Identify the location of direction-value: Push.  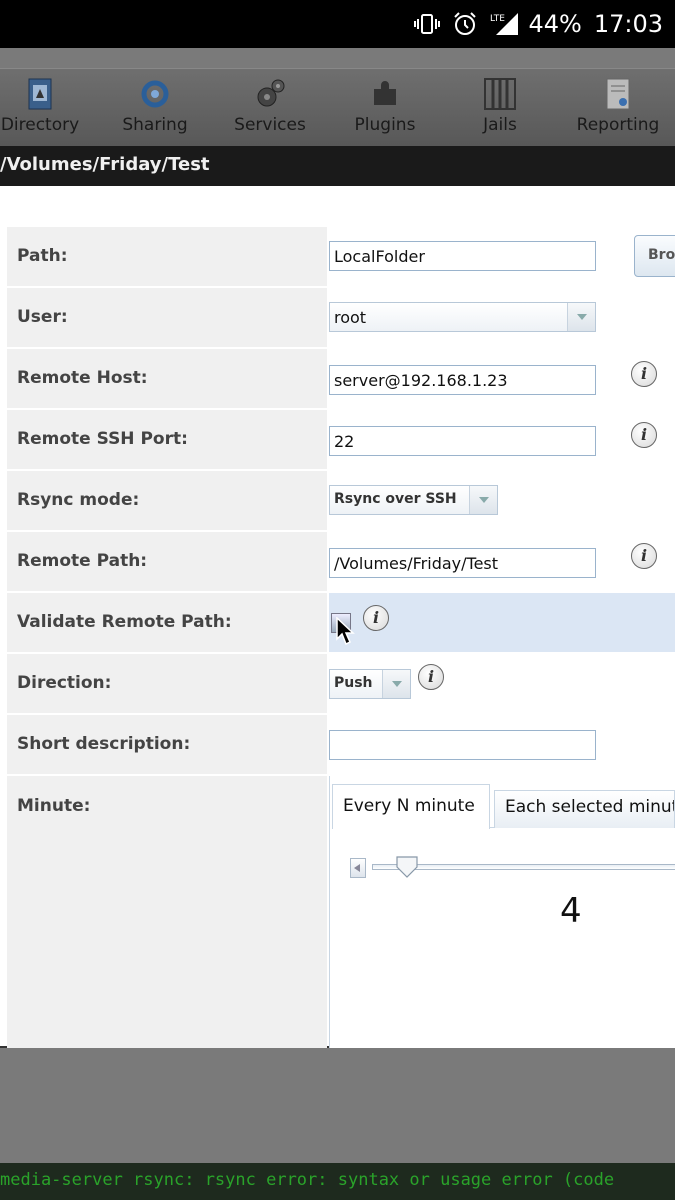
(353, 683).